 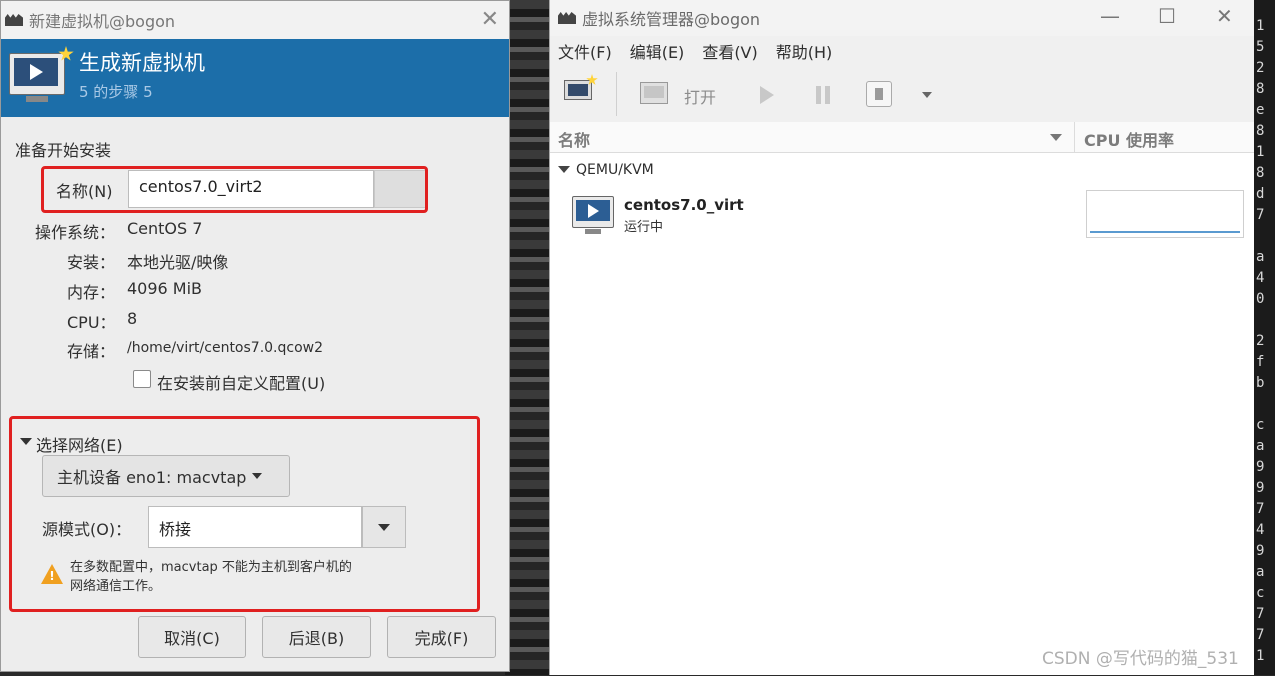 What do you see at coordinates (879, 94) in the screenshot?
I see `stop-icon` at bounding box center [879, 94].